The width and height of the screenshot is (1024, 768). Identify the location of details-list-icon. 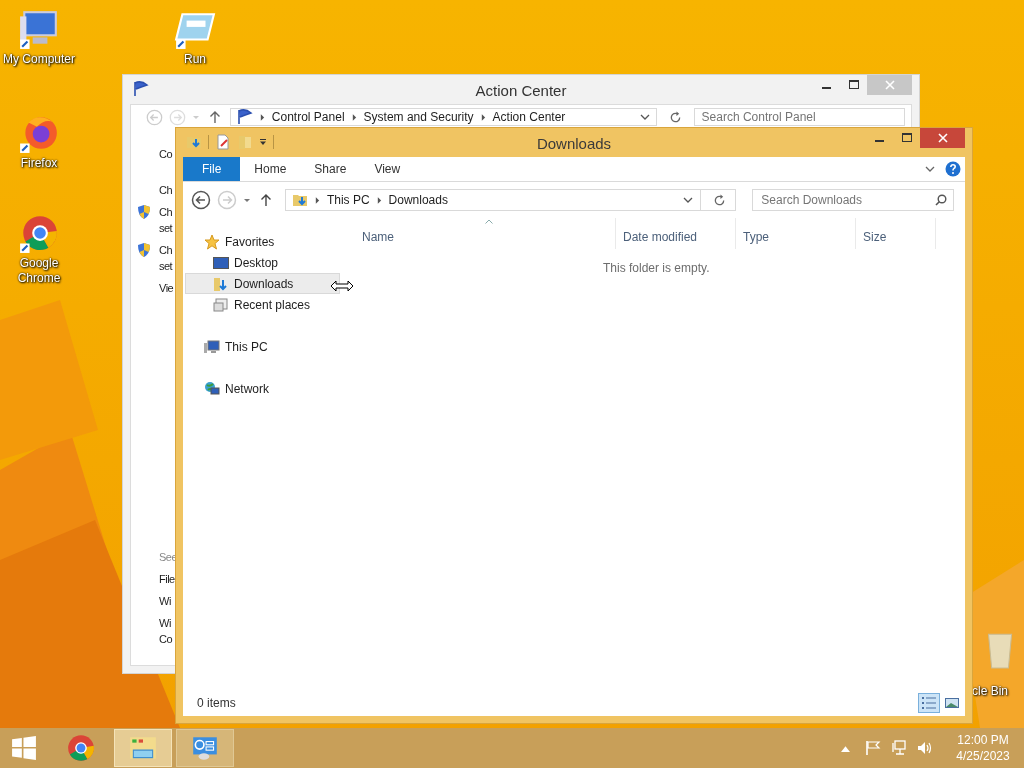
(929, 703).